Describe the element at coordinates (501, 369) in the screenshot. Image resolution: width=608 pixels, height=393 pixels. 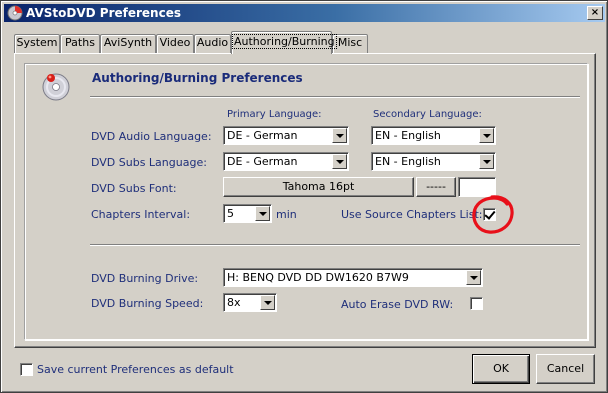
I see `ok-button: OK` at that location.